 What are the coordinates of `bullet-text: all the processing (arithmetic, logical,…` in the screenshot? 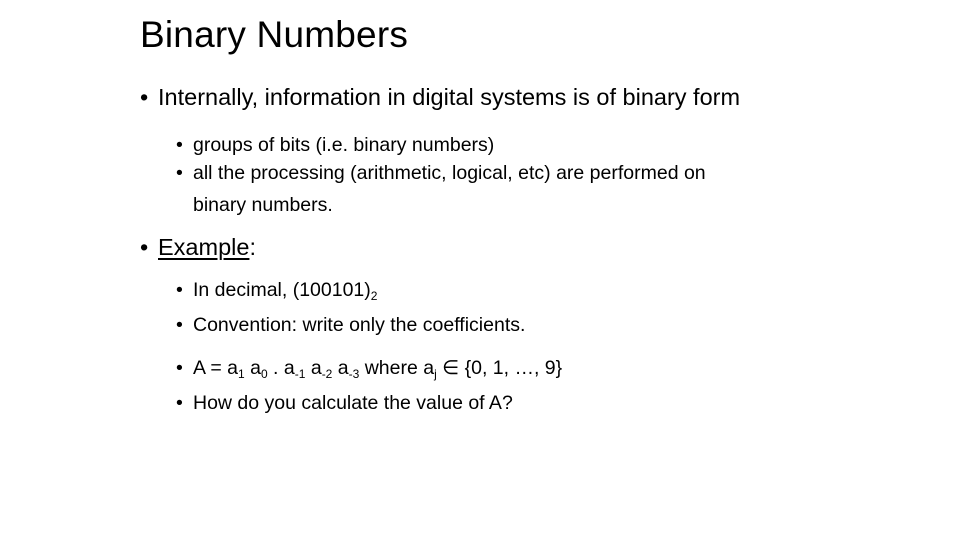 It's located at (449, 173).